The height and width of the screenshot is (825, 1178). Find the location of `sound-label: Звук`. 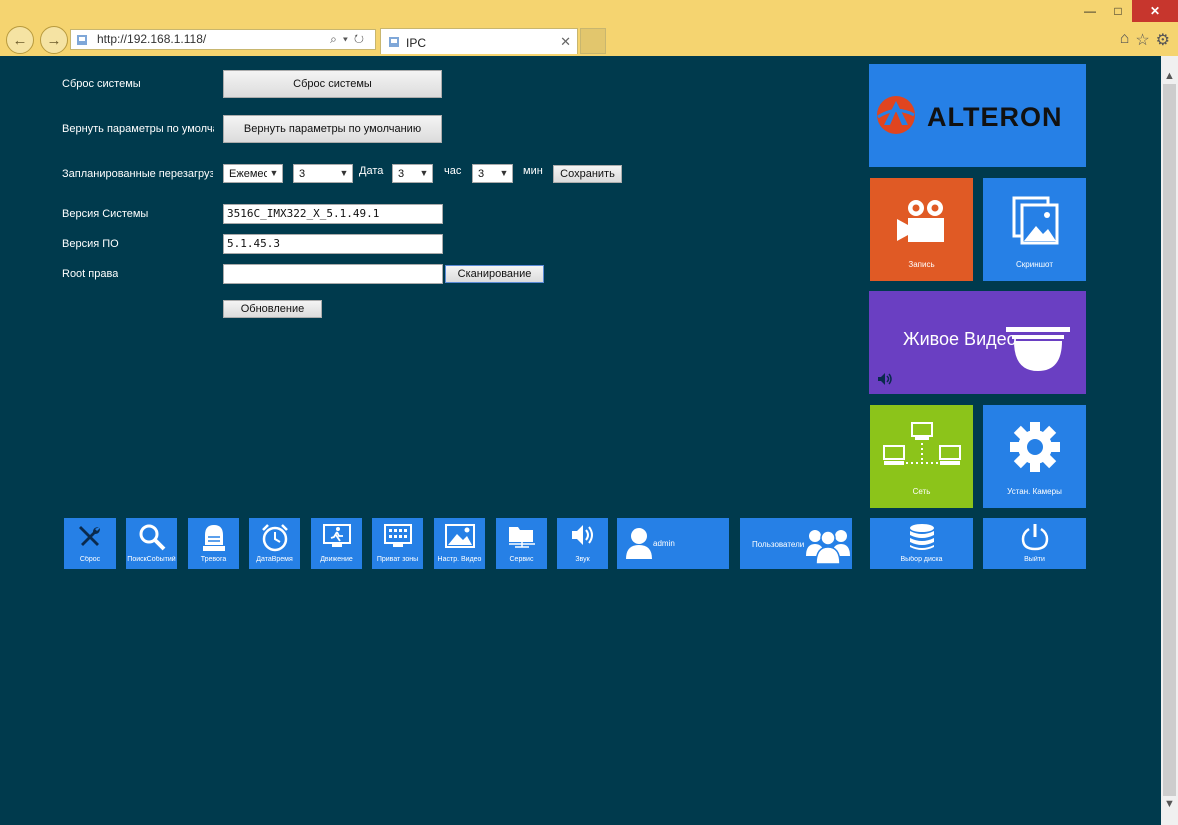

sound-label: Звук is located at coordinates (582, 559).